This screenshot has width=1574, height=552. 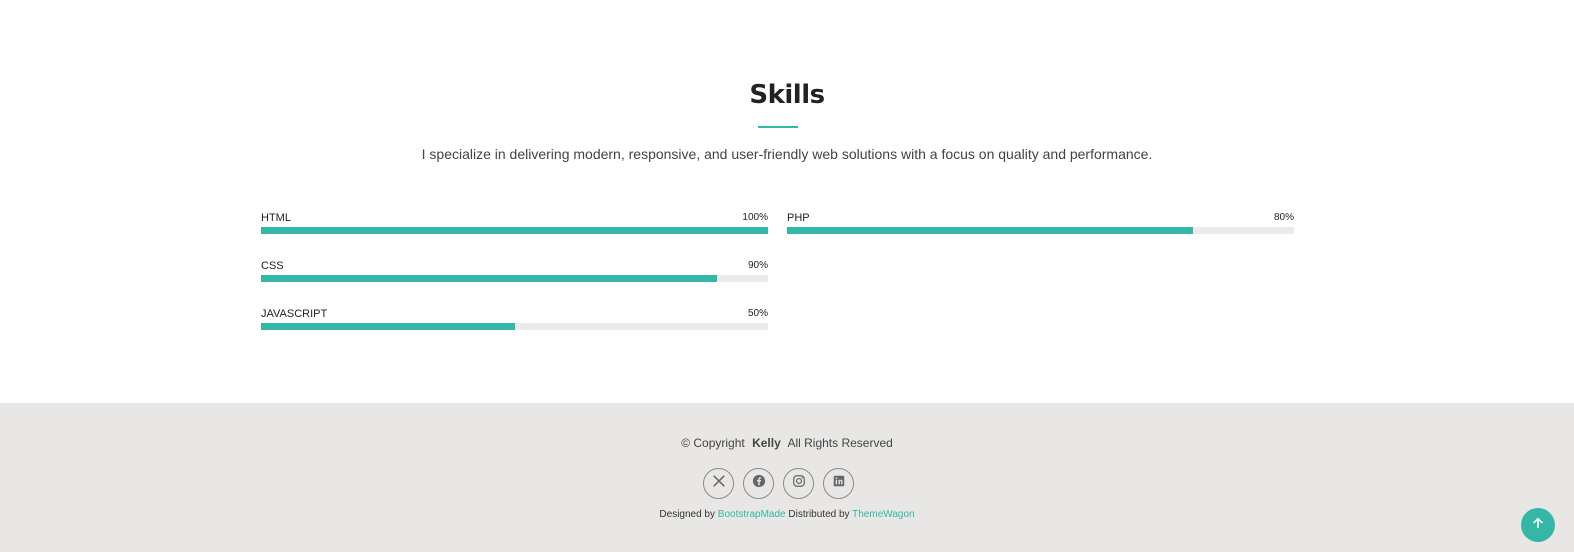 I want to click on x-icon, so click(x=719, y=483).